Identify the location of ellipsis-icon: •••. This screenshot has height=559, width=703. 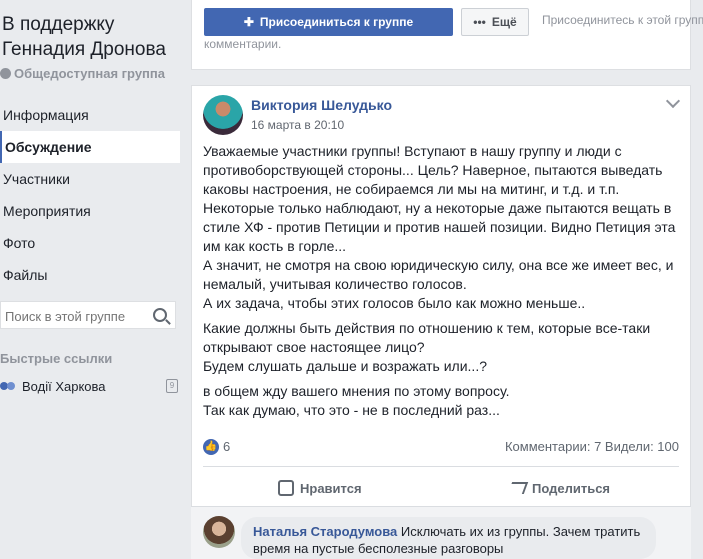
(479, 22).